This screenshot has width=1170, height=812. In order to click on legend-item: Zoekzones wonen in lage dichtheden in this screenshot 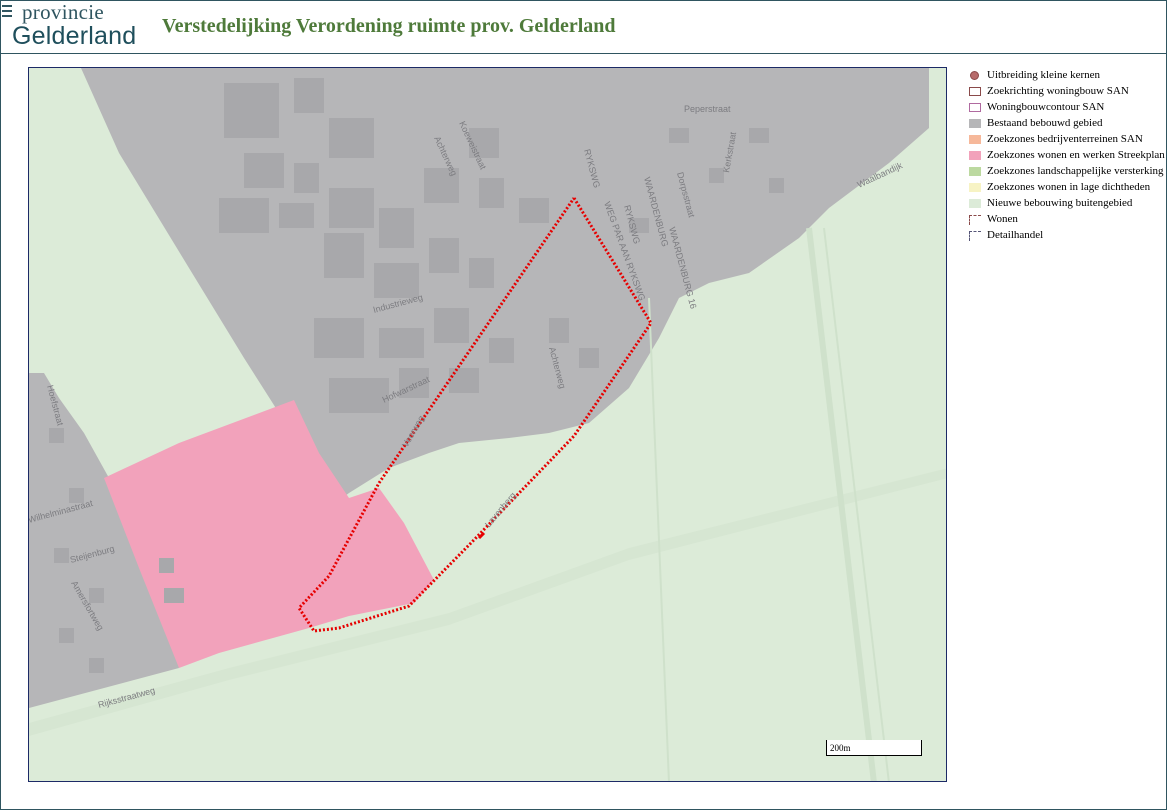, I will do `click(1066, 188)`.